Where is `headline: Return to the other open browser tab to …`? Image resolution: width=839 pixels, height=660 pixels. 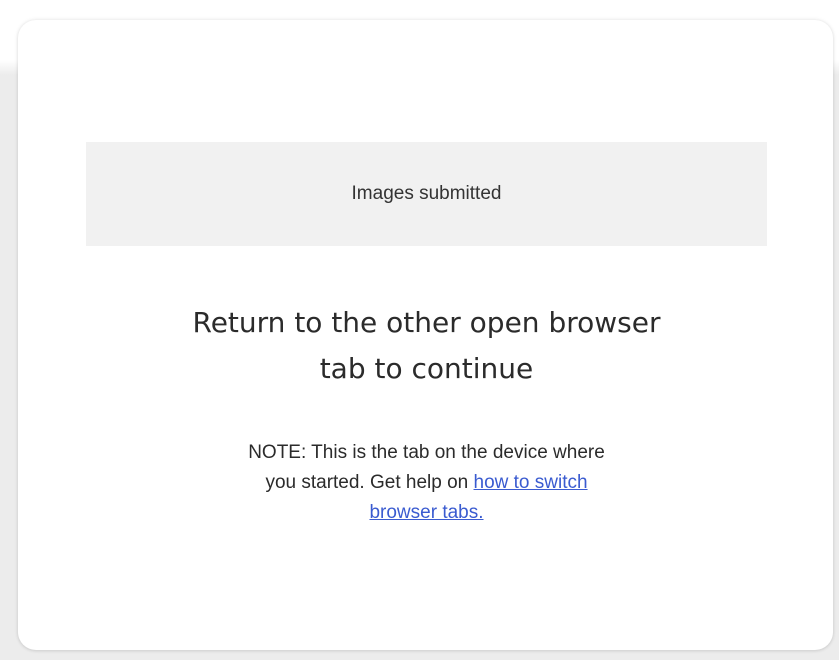 headline: Return to the other open browser tab to … is located at coordinates (426, 346).